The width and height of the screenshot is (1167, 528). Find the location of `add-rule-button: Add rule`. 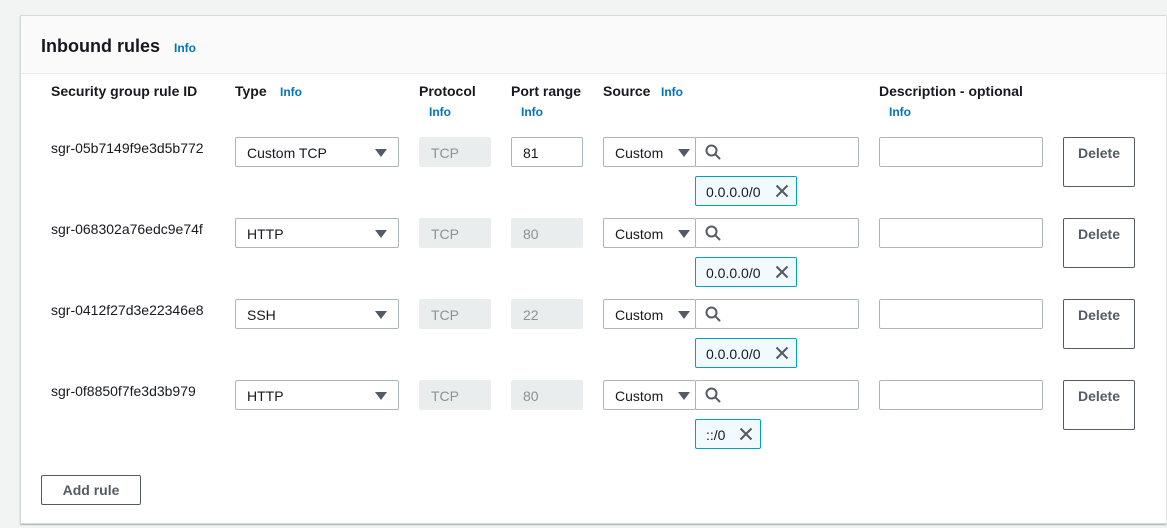

add-rule-button: Add rule is located at coordinates (91, 490).